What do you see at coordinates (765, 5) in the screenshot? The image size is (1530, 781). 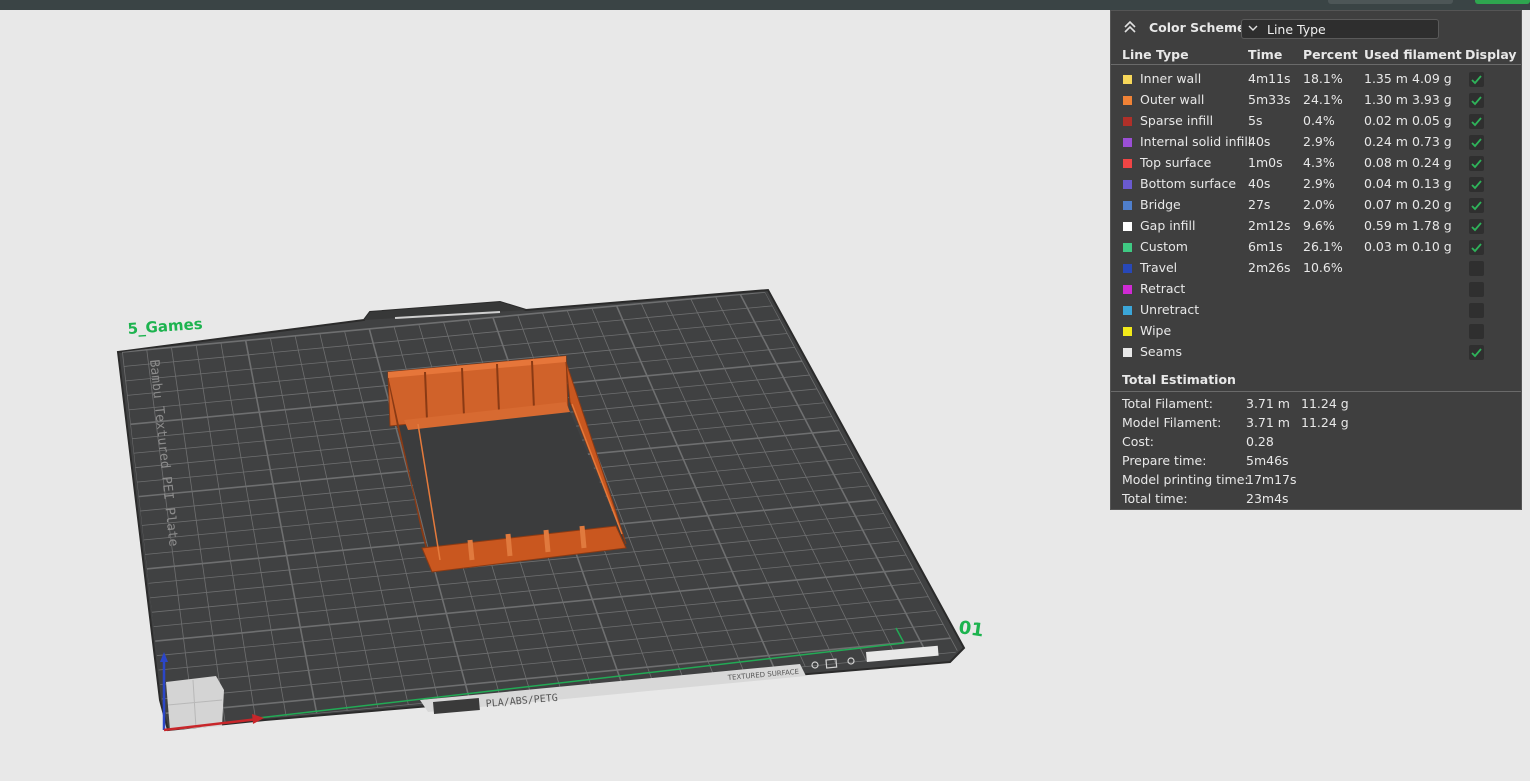 I see `top-toolbar` at bounding box center [765, 5].